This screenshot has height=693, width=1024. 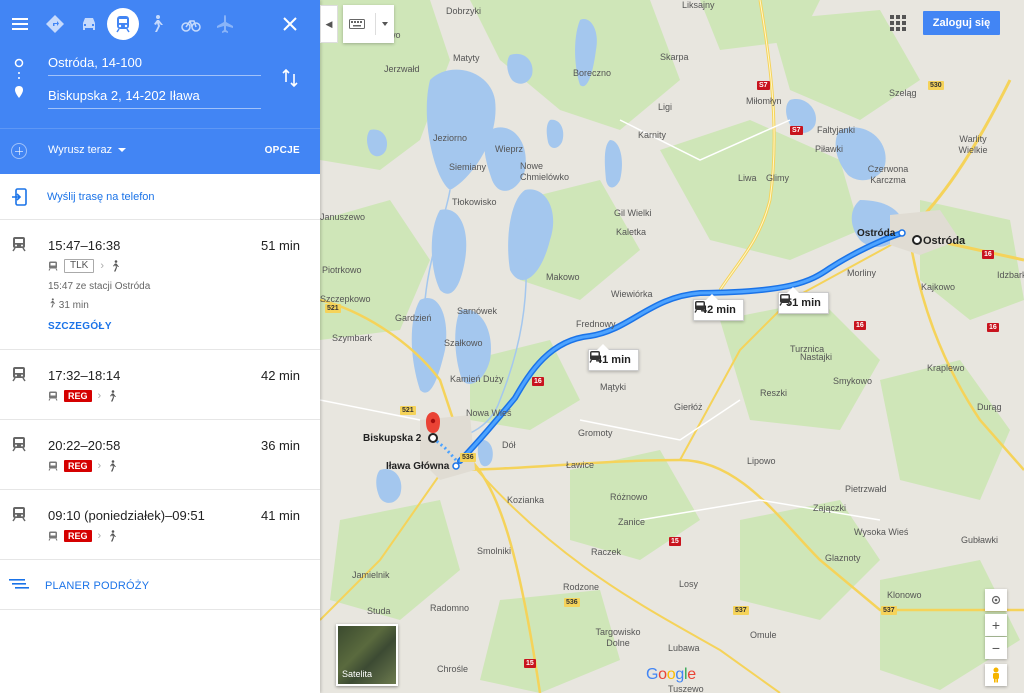 I want to click on add-destination-icon, so click(x=19, y=151).